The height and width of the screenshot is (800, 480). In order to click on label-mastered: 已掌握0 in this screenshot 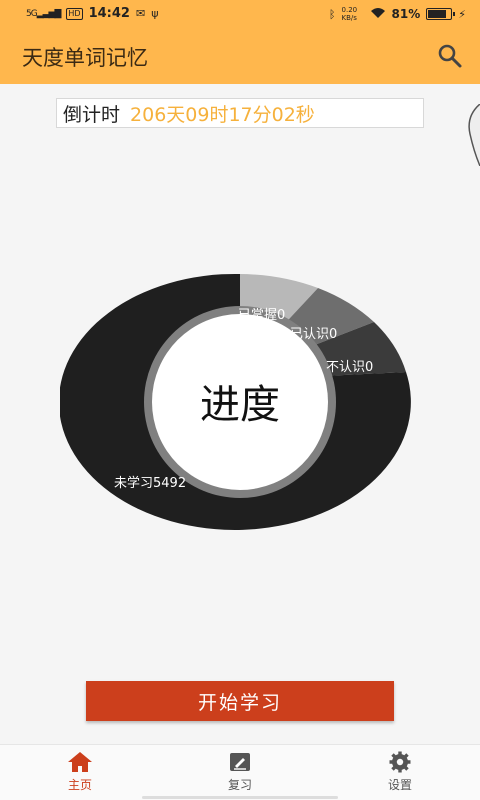, I will do `click(262, 315)`.